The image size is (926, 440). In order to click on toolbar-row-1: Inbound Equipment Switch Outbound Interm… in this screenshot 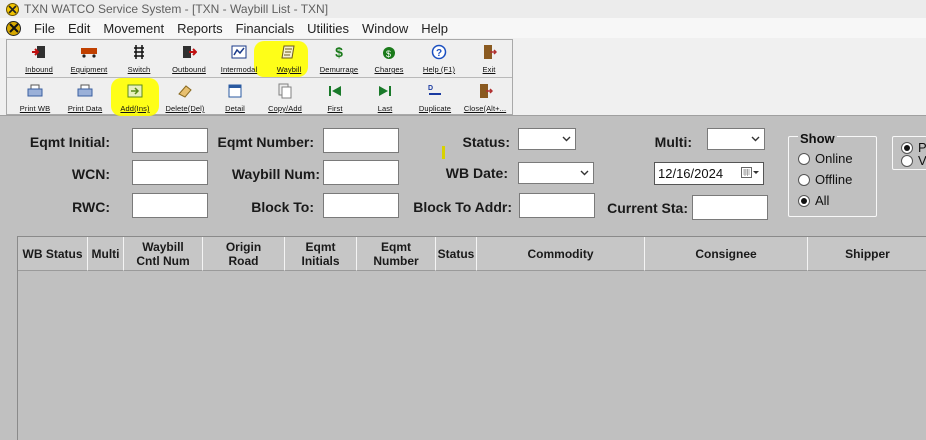, I will do `click(264, 58)`.